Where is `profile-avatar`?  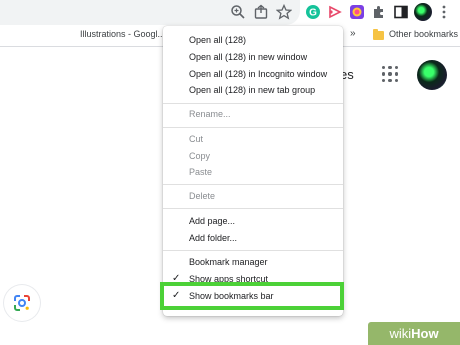
profile-avatar is located at coordinates (423, 12).